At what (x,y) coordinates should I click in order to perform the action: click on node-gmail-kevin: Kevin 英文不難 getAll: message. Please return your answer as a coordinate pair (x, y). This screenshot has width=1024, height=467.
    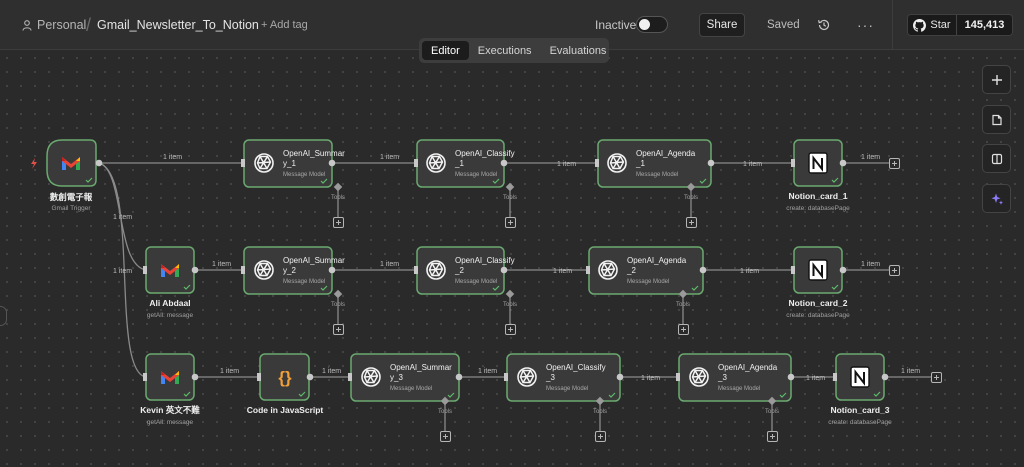
    Looking at the image, I should click on (170, 389).